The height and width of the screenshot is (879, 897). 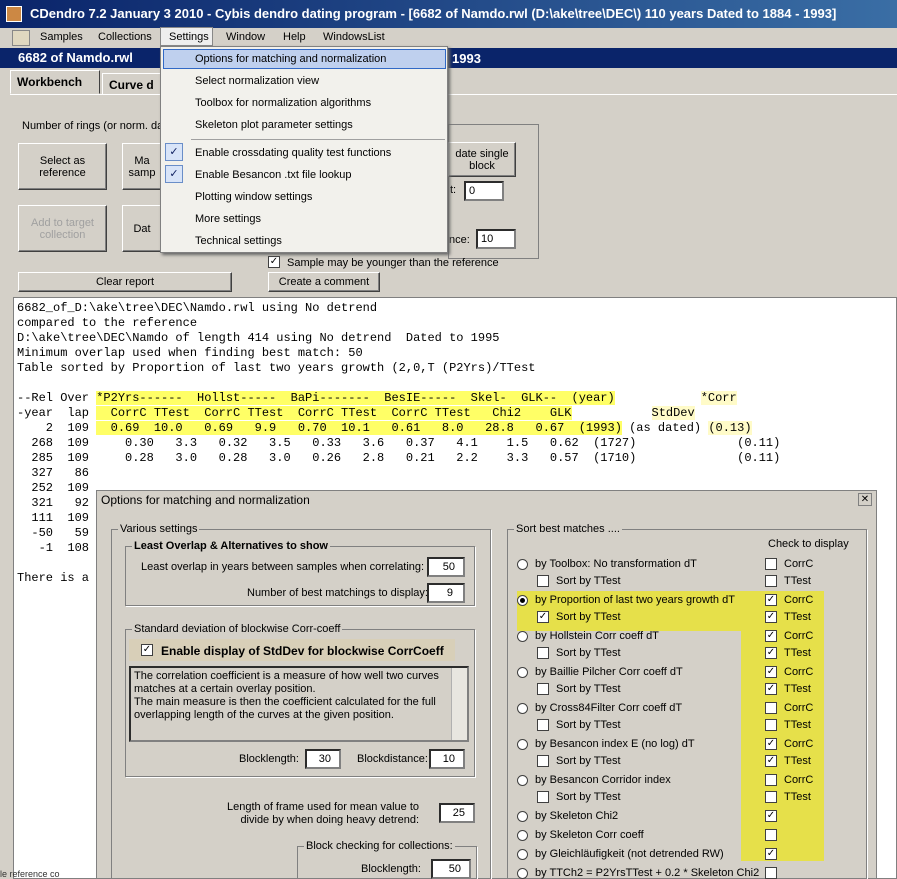 What do you see at coordinates (448, 58) in the screenshot?
I see `document-titlebar: 6682 of Namdo.rwl` at bounding box center [448, 58].